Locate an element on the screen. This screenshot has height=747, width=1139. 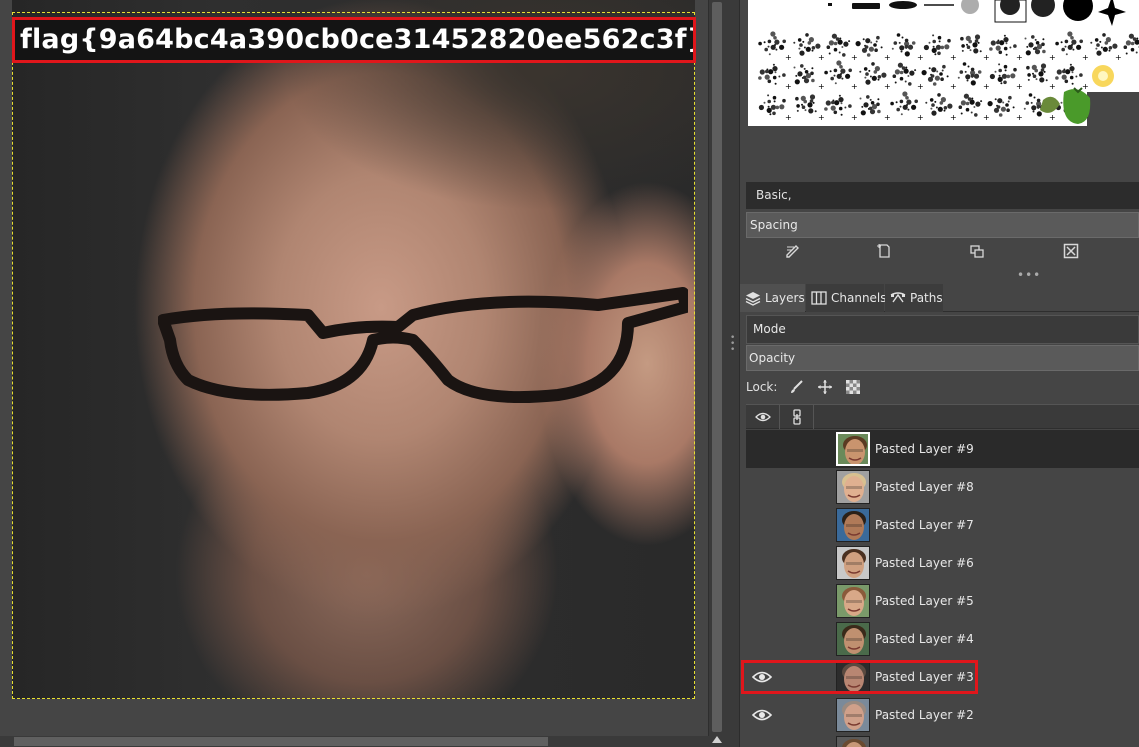
lock-pixels-brush-icon is located at coordinates (797, 387).